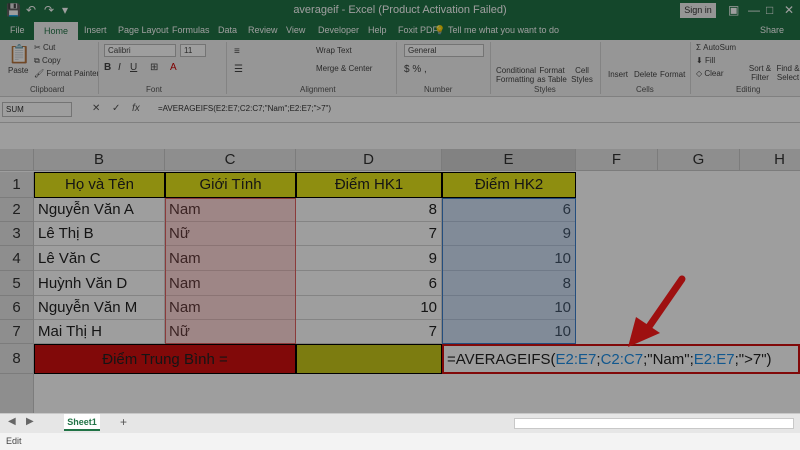  I want to click on font-size-select: 11, so click(193, 50).